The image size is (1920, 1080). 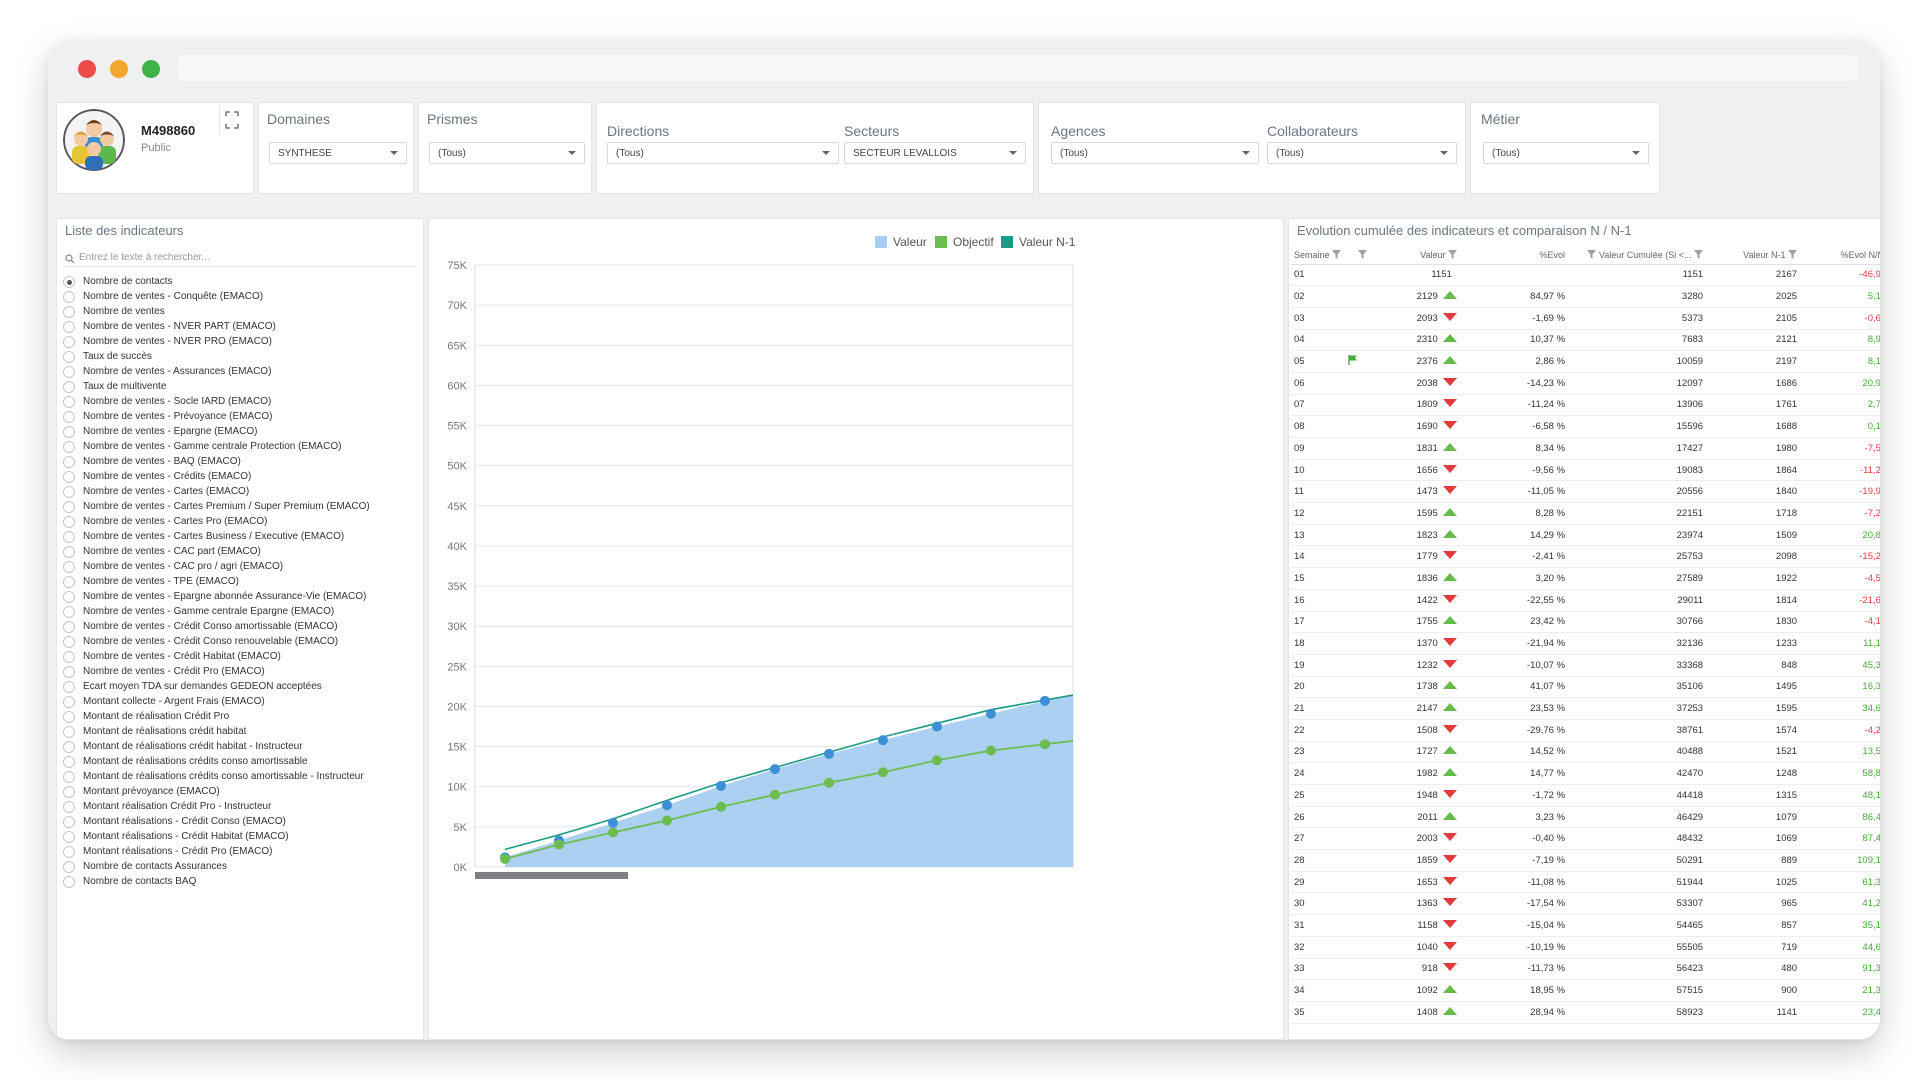 I want to click on table-row: 17 1755 23,42 %307661830-4,1 %, so click(x=1585, y=622).